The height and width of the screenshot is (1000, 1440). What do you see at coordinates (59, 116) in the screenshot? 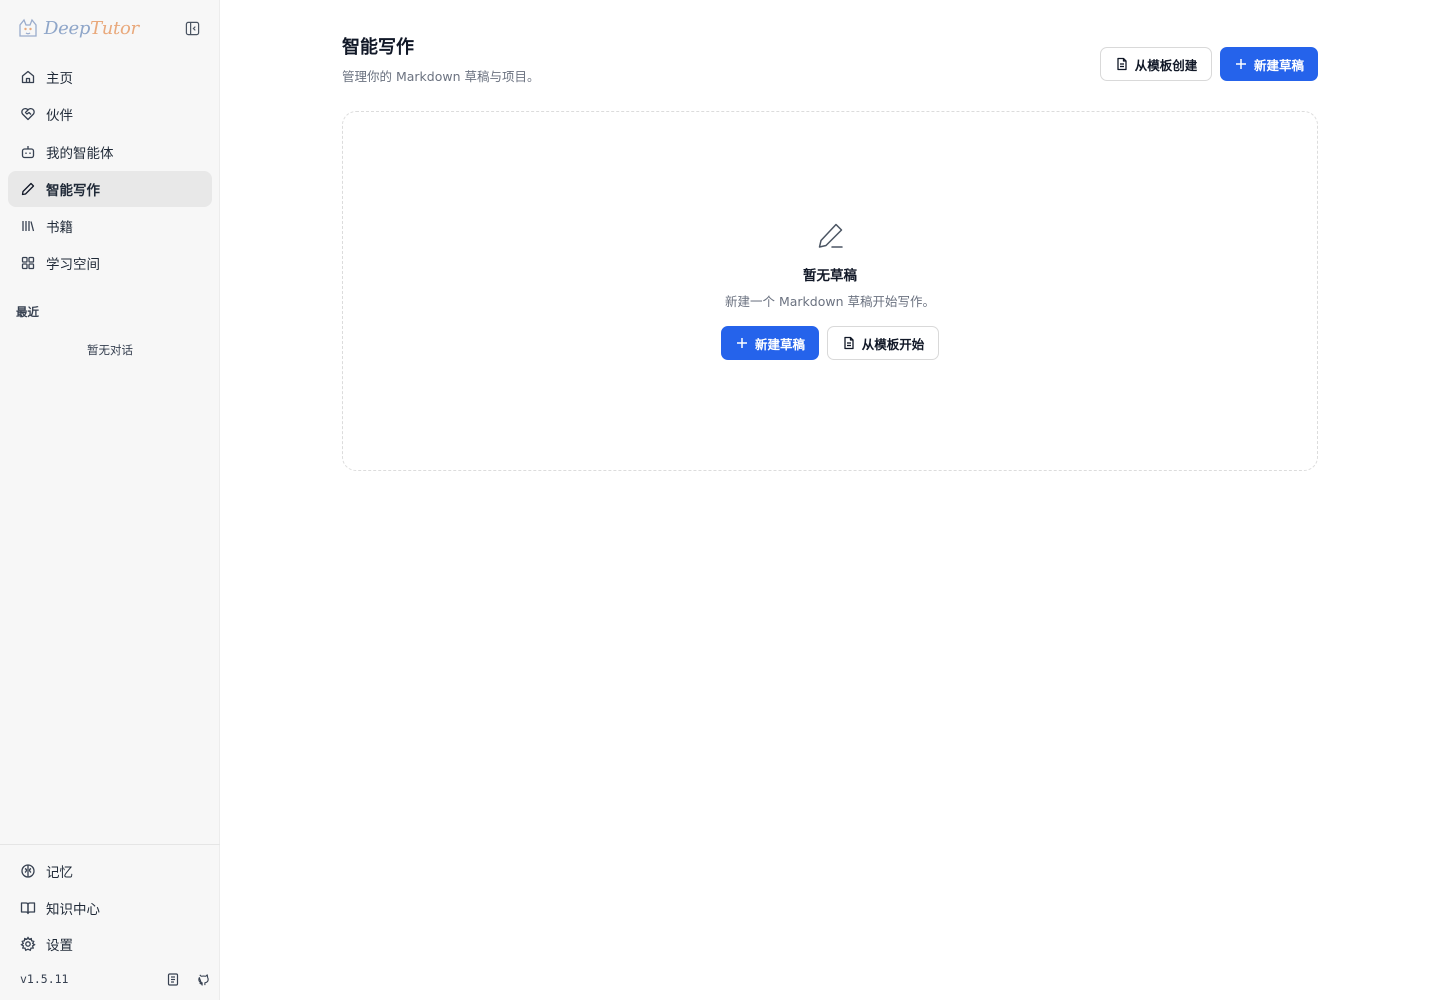
I see `sidebar-item-label: 伙伴` at bounding box center [59, 116].